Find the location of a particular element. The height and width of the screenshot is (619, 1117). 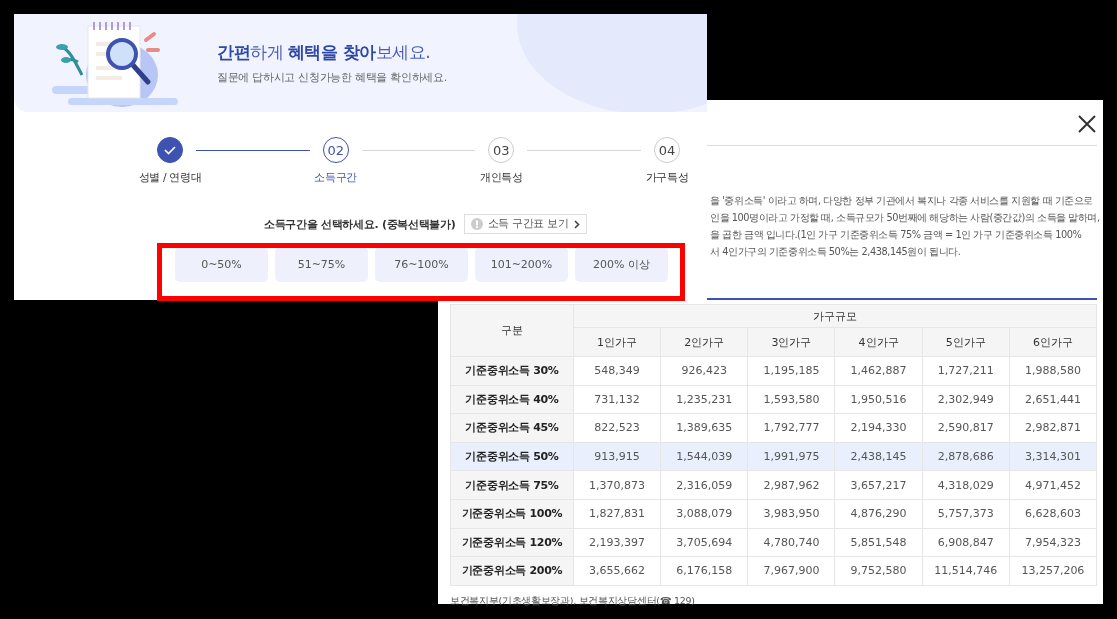

column-header: 5인가구 is located at coordinates (966, 342).